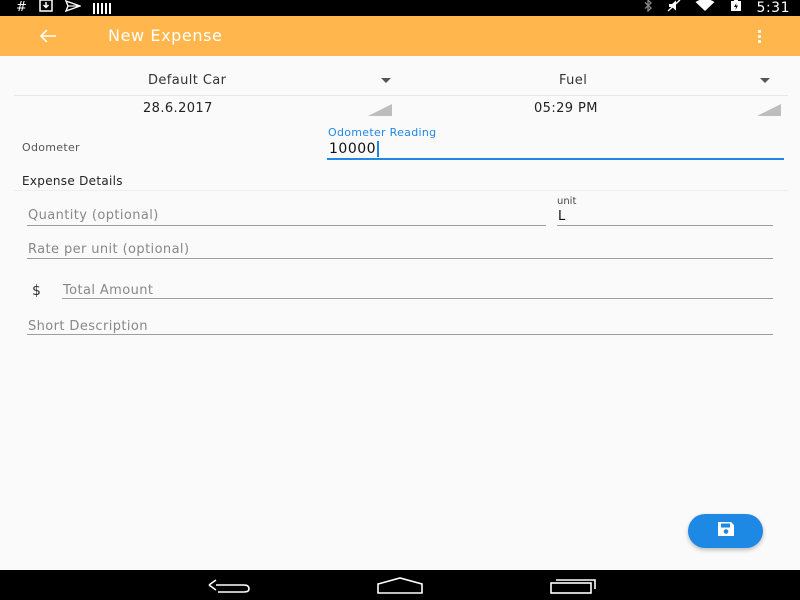 This screenshot has height=600, width=800. Describe the element at coordinates (705, 8) in the screenshot. I see `wifi-icon` at that location.